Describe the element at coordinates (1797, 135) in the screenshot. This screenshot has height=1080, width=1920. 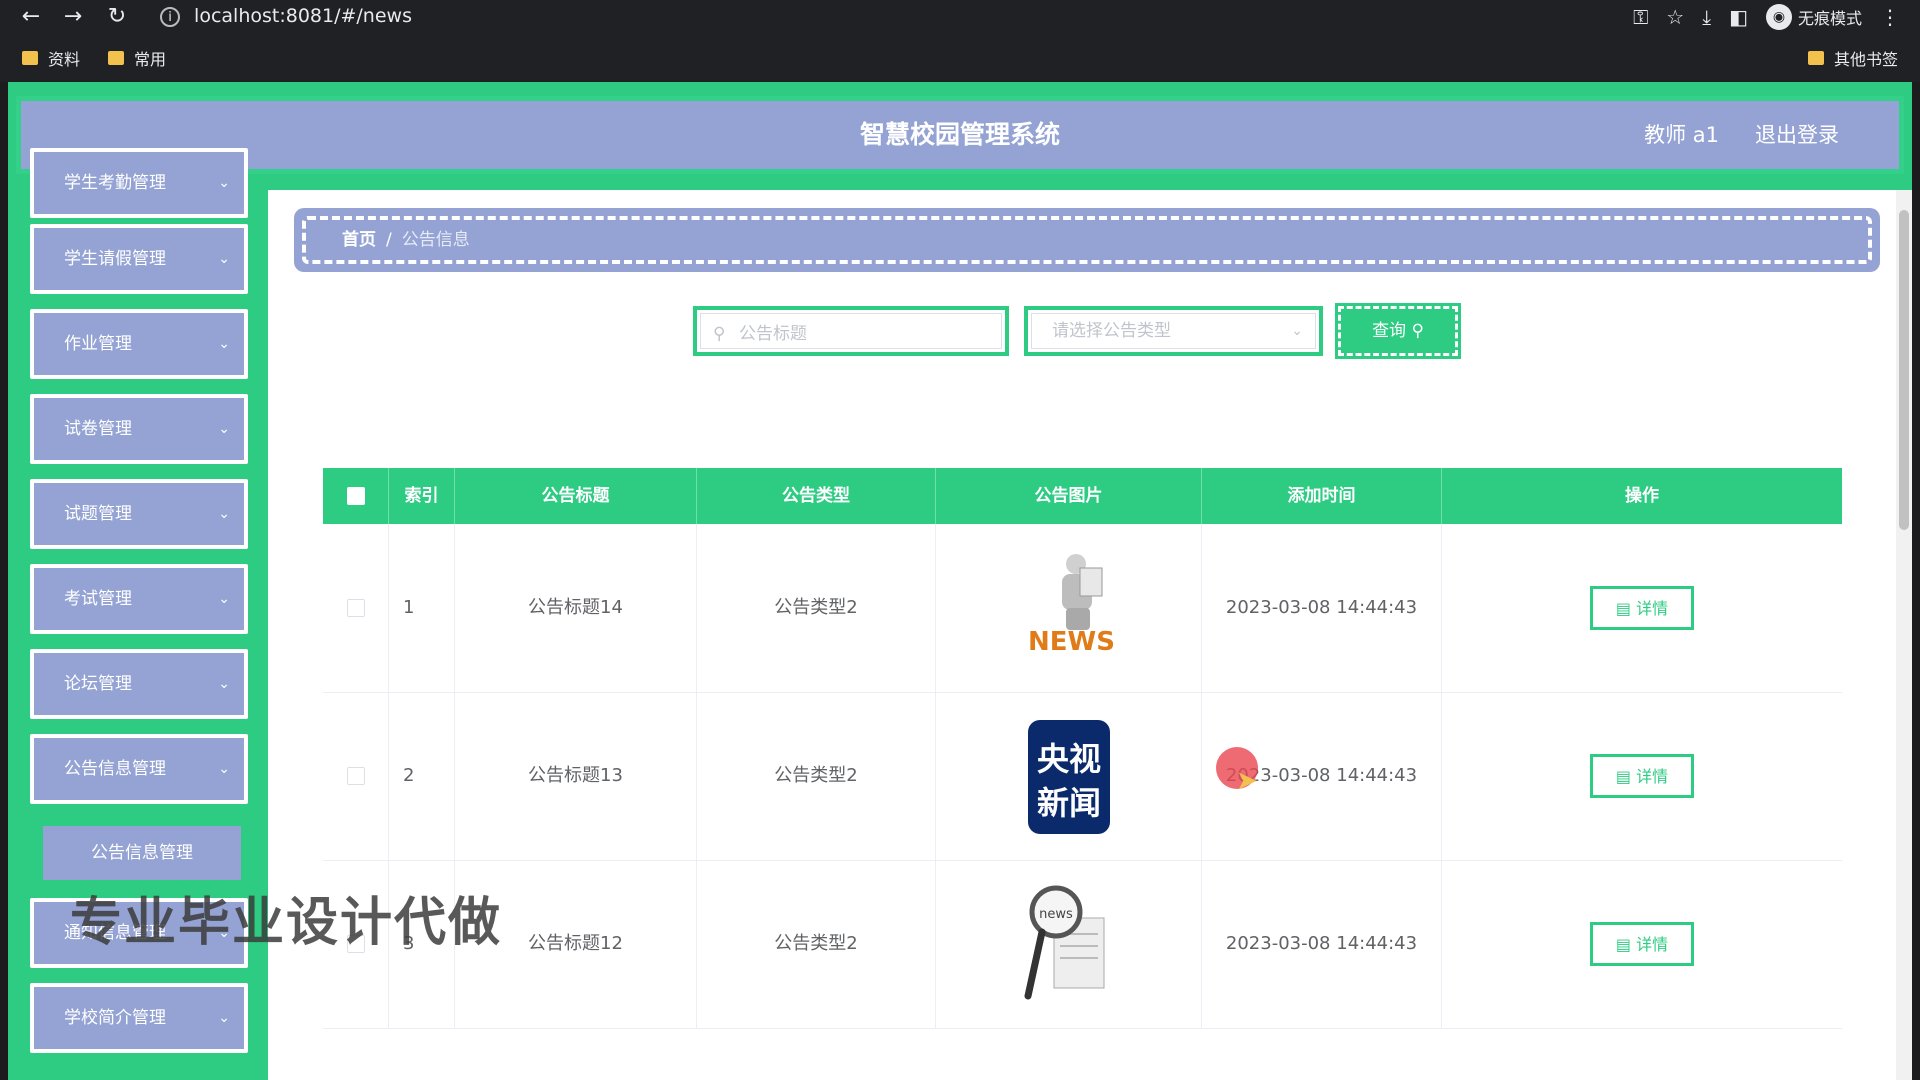
I see `logout-link: 退出登录` at that location.